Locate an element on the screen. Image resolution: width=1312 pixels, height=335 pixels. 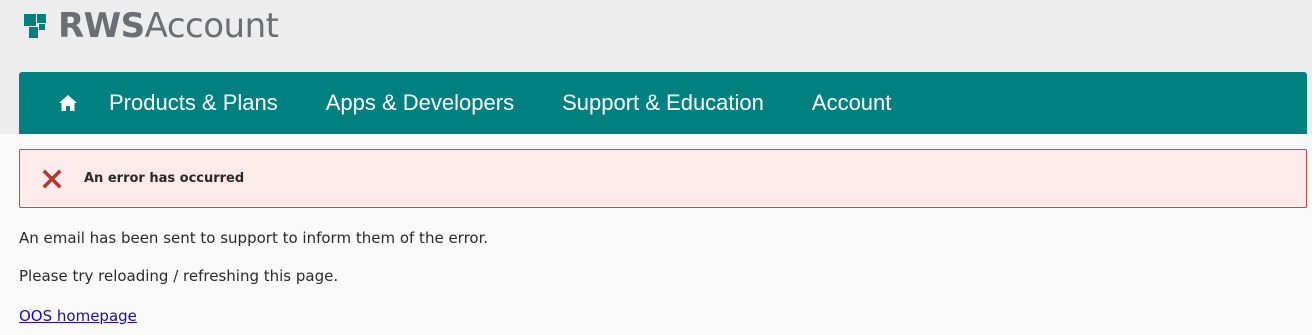
rws-logo-mark-icon is located at coordinates (35, 26).